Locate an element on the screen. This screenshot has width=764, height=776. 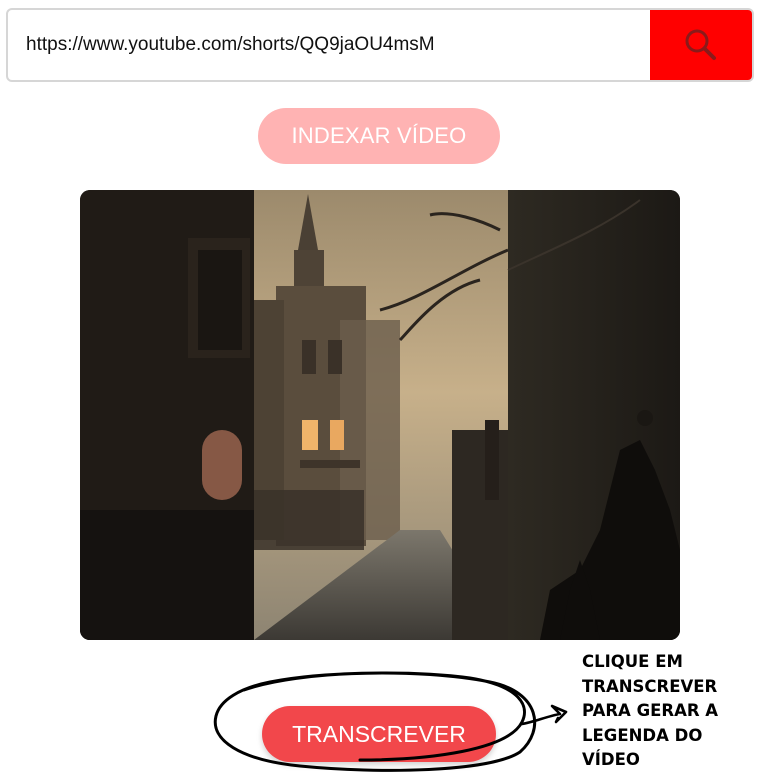
annotation-line: PARA GERAR A is located at coordinates (650, 710).